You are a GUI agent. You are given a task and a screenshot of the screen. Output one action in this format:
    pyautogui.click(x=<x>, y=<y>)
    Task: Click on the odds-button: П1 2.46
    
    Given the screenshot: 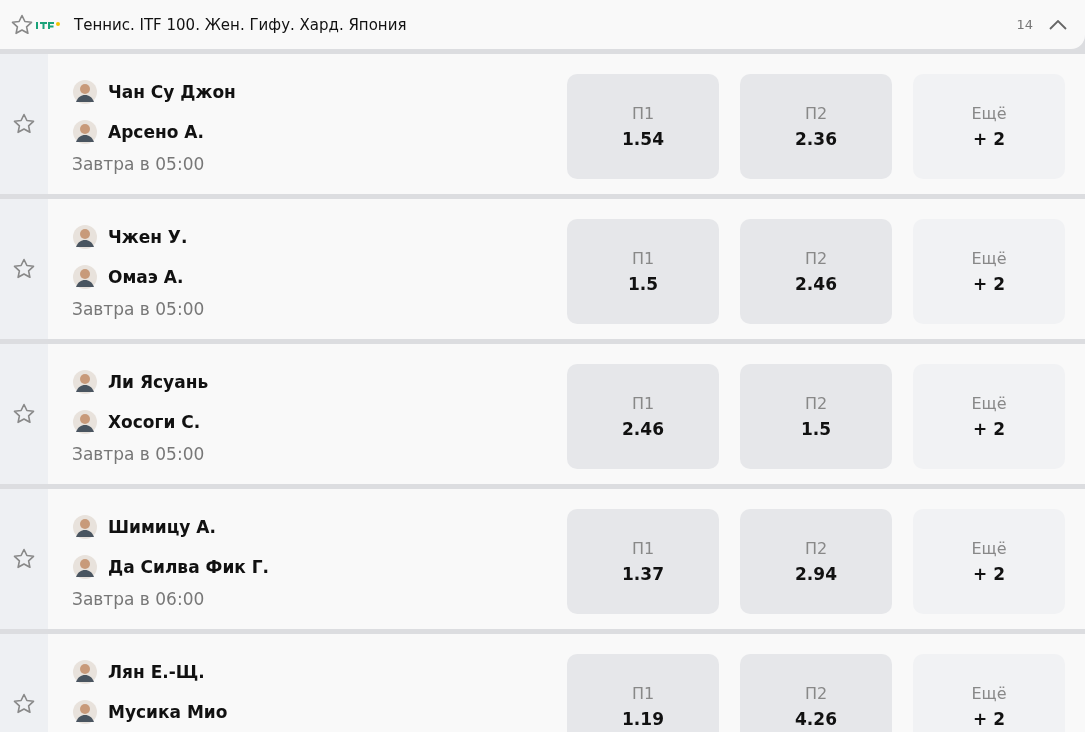 What is the action you would take?
    pyautogui.click(x=643, y=416)
    